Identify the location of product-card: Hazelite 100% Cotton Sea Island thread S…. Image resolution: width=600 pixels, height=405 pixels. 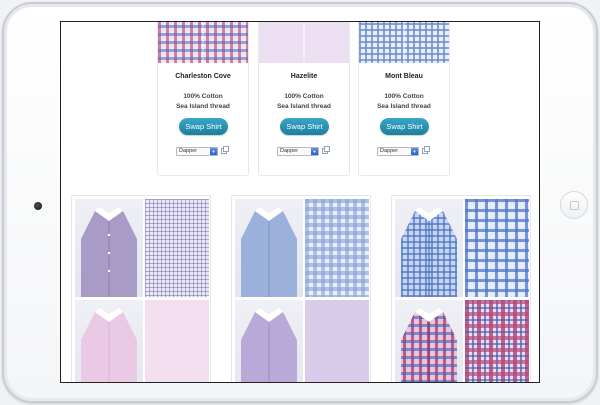
(304, 99).